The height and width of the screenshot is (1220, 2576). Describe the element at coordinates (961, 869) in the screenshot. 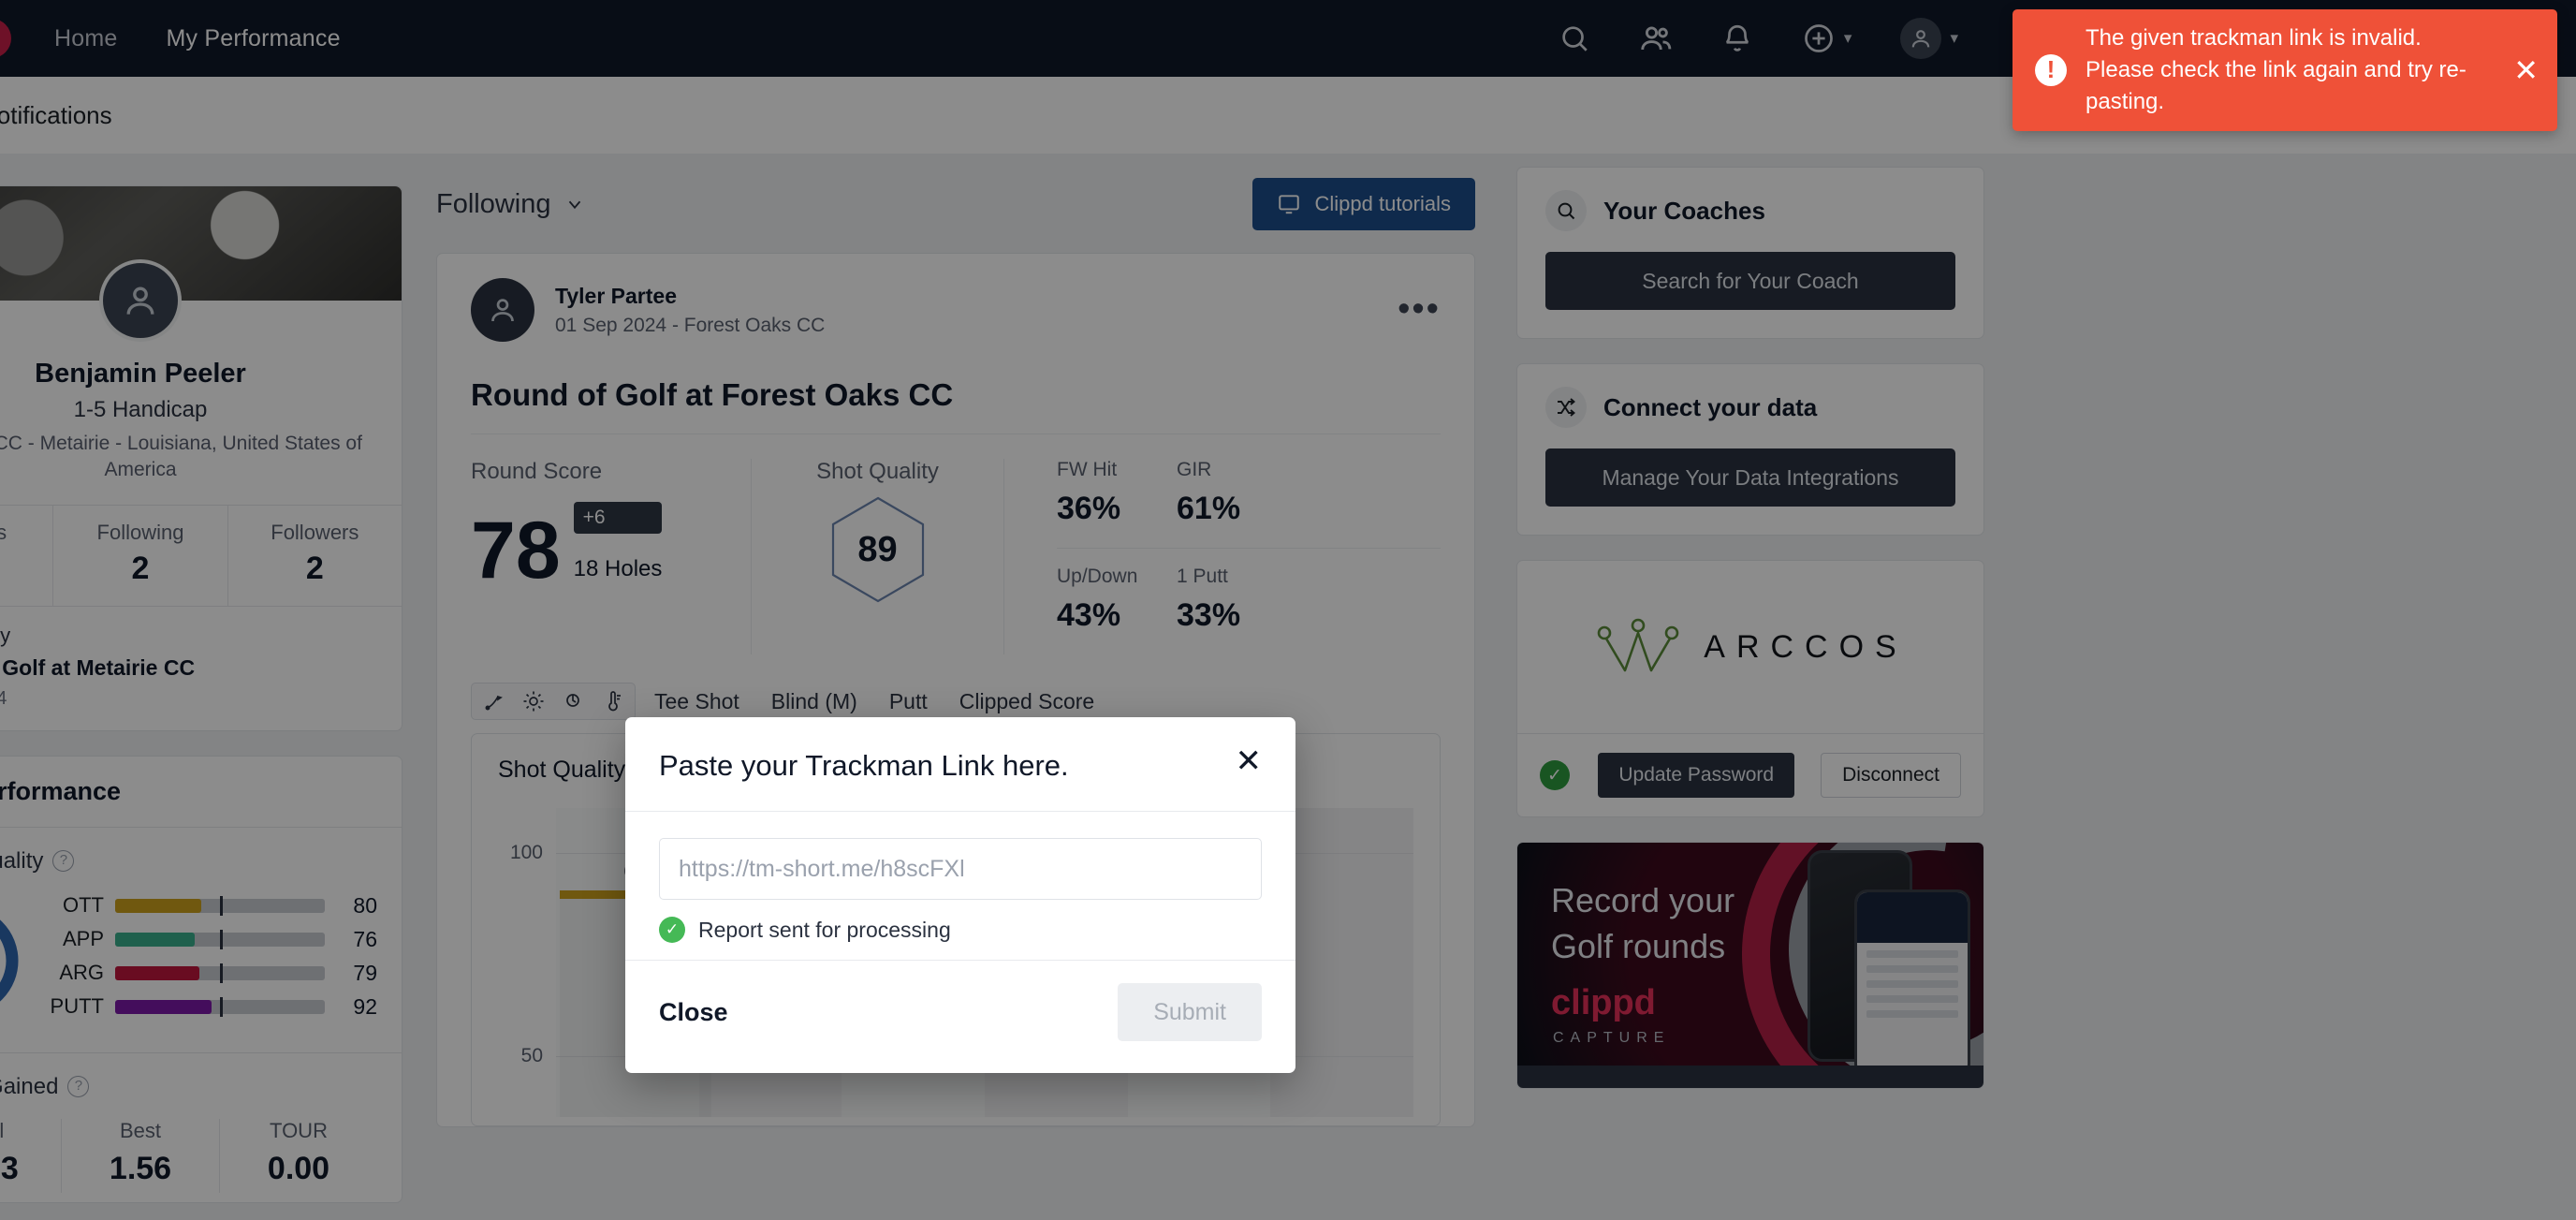

I see `trackman-link-input` at that location.